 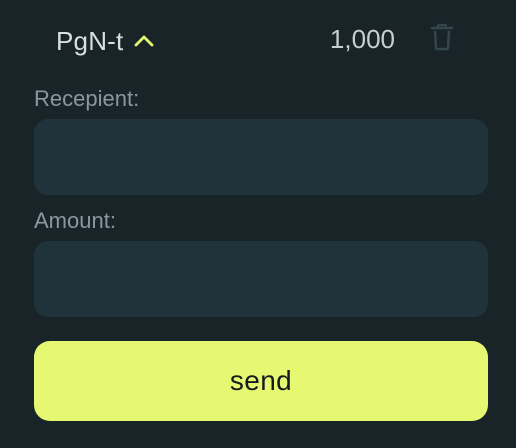 I want to click on chevron-up-icon, so click(x=144, y=40).